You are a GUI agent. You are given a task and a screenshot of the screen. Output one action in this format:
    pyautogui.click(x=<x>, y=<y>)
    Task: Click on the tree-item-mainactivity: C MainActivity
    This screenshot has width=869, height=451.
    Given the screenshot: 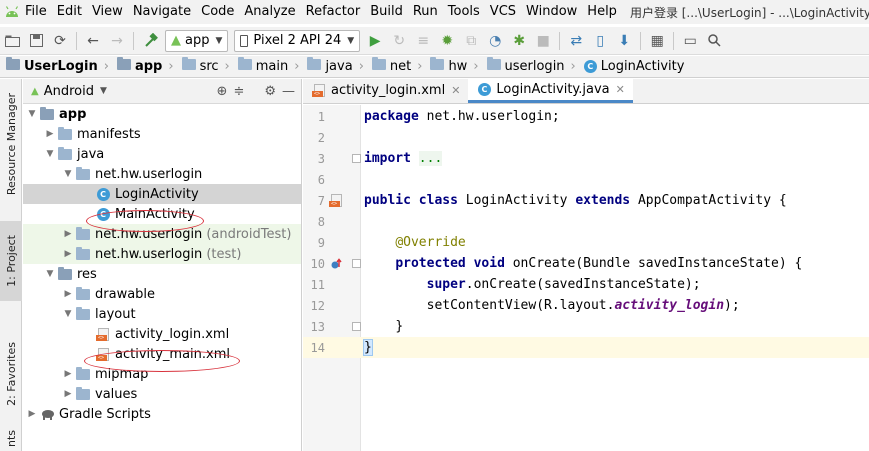 What is the action you would take?
    pyautogui.click(x=162, y=214)
    